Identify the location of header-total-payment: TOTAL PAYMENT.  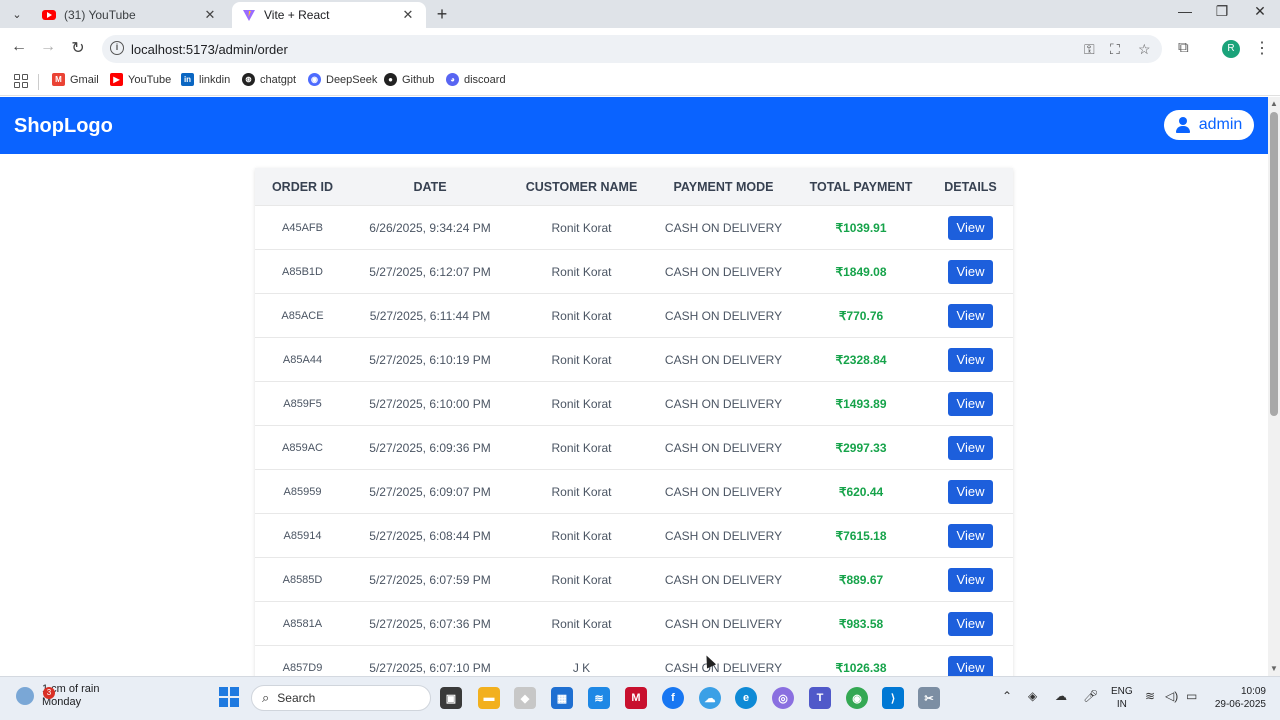
(861, 186).